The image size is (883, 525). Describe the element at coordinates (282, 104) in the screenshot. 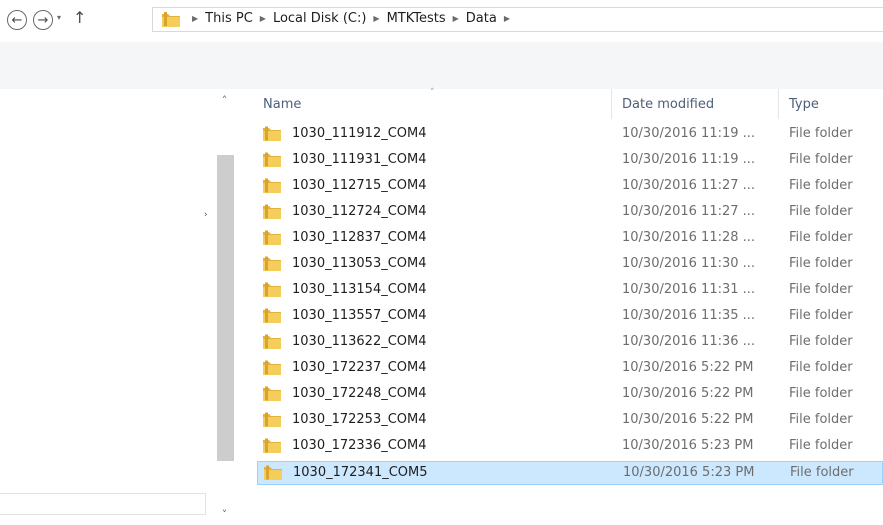

I see `column-header-name: Name` at that location.